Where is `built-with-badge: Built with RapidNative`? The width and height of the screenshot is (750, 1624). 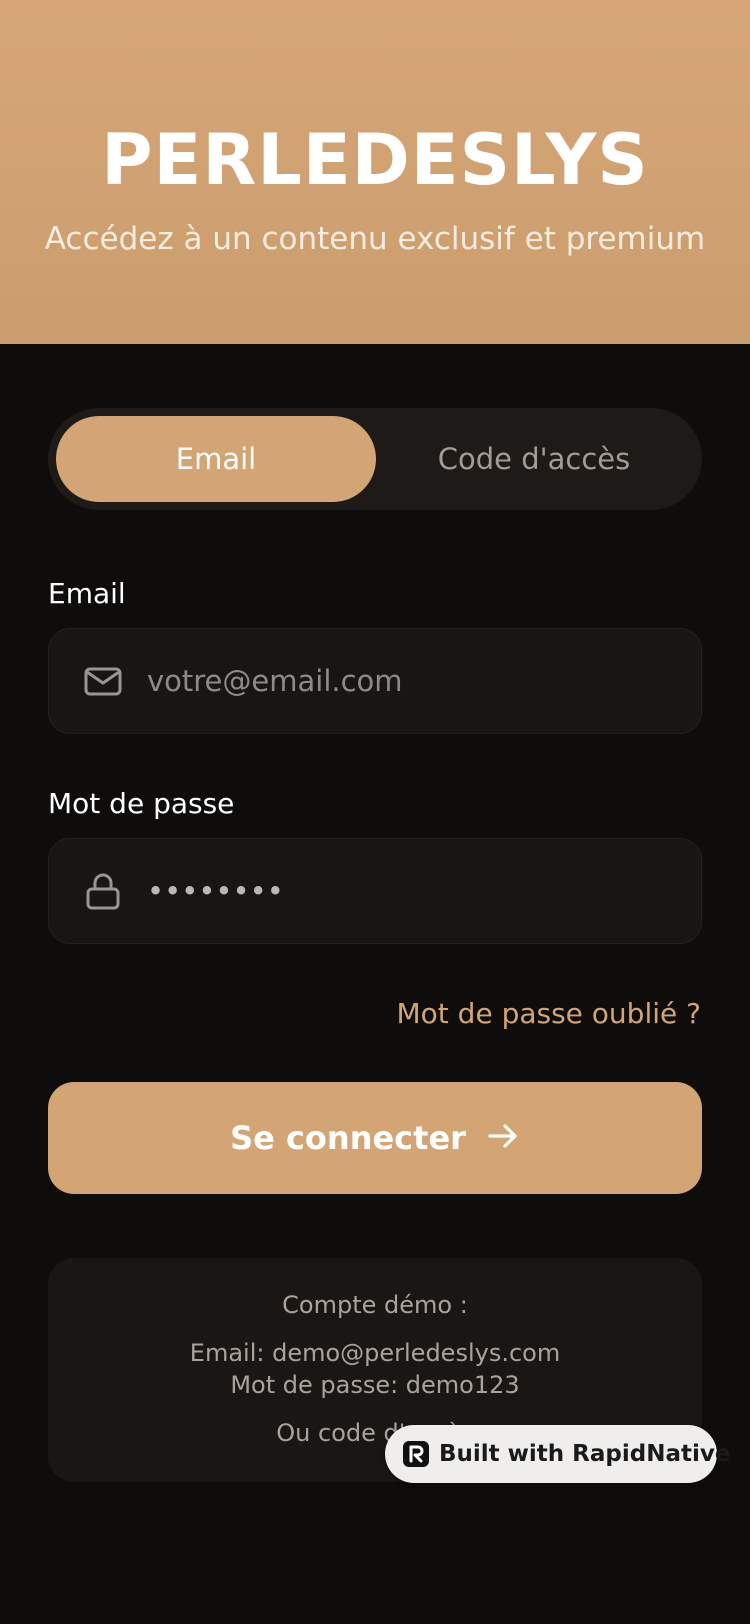 built-with-badge: Built with RapidNative is located at coordinates (557, 1454).